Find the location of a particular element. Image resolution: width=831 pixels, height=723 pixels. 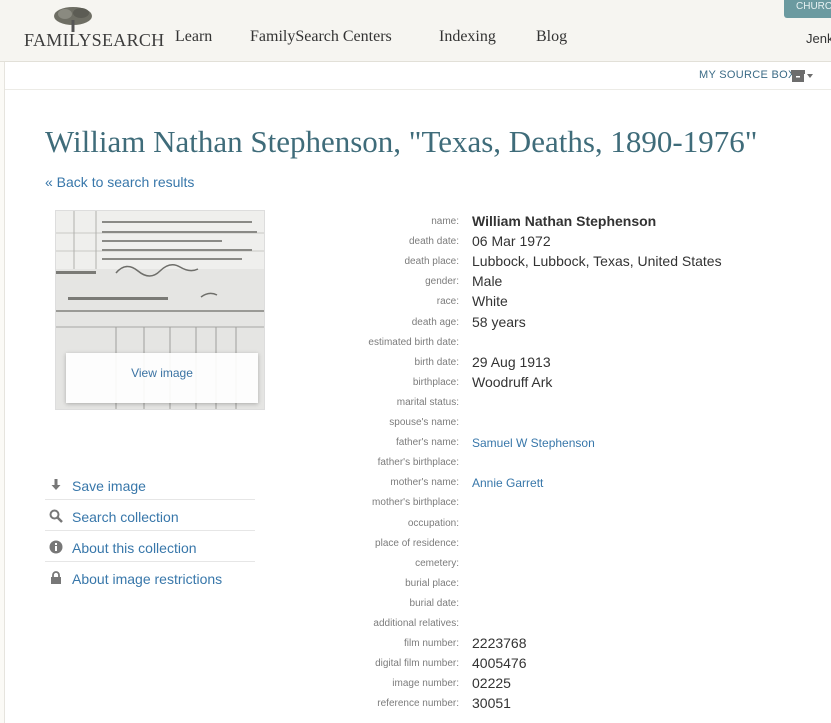

field-label: birthplace: is located at coordinates (435, 382).